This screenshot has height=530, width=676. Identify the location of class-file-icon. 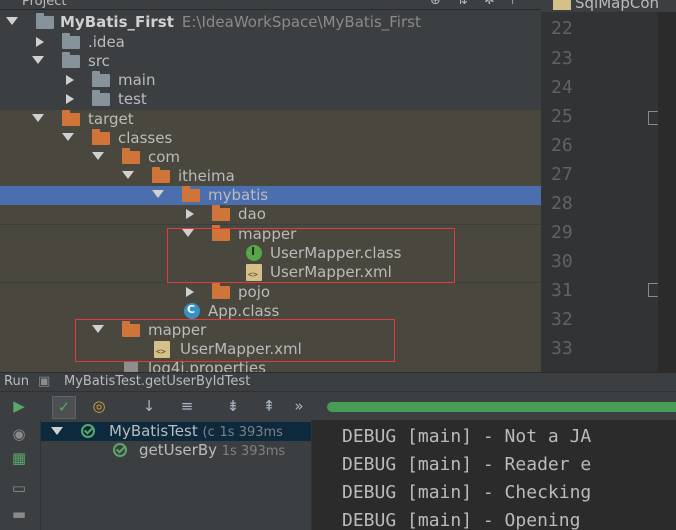
(192, 311).